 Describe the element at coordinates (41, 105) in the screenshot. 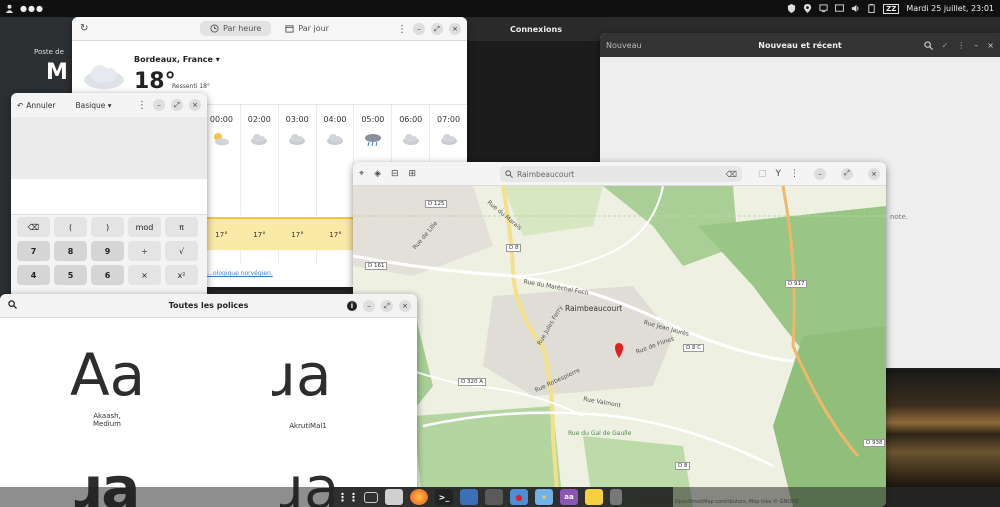

I see `undo-label: Annuler` at that location.